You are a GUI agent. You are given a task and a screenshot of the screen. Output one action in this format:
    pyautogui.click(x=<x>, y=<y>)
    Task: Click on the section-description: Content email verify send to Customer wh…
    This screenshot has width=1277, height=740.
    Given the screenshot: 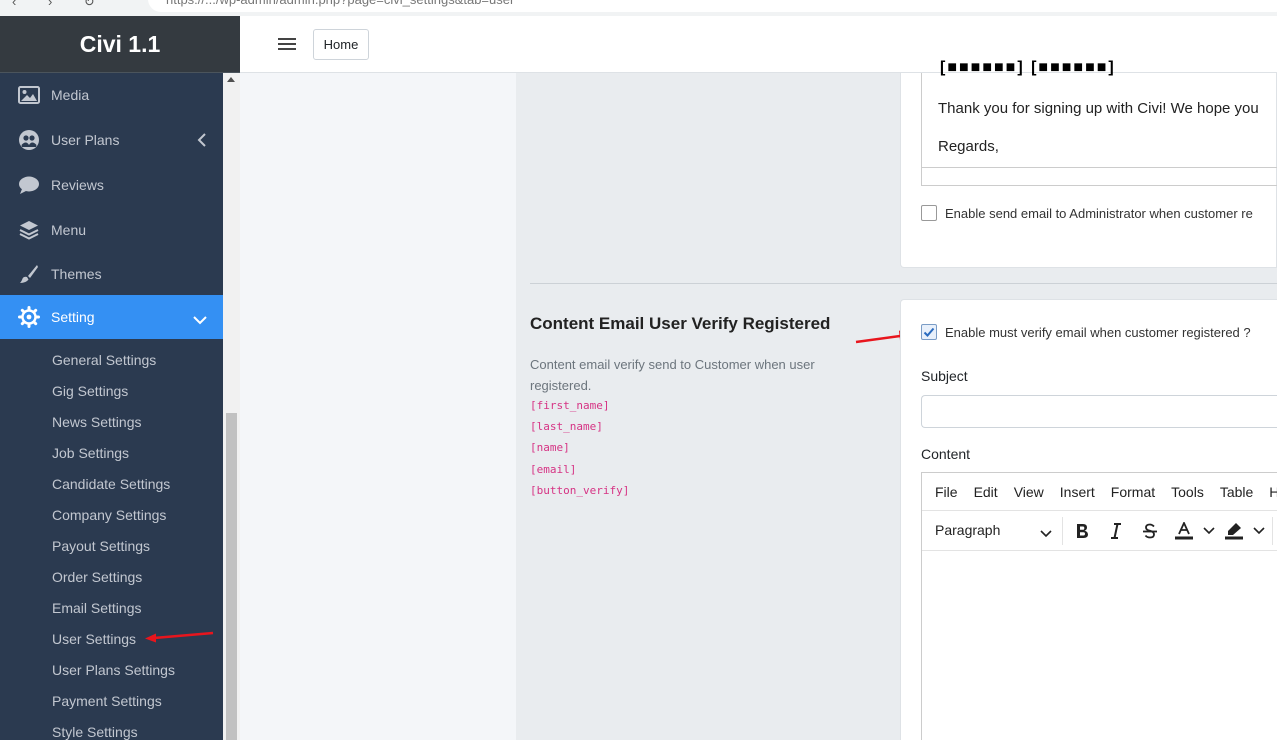 What is the action you would take?
    pyautogui.click(x=672, y=375)
    